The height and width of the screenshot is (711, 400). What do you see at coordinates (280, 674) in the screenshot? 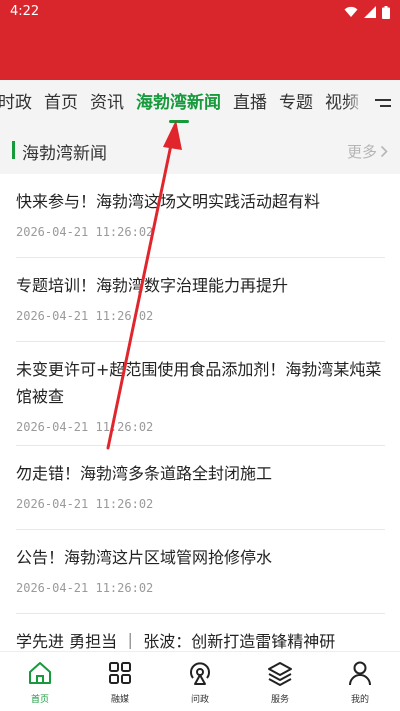
I see `layers-icon` at bounding box center [280, 674].